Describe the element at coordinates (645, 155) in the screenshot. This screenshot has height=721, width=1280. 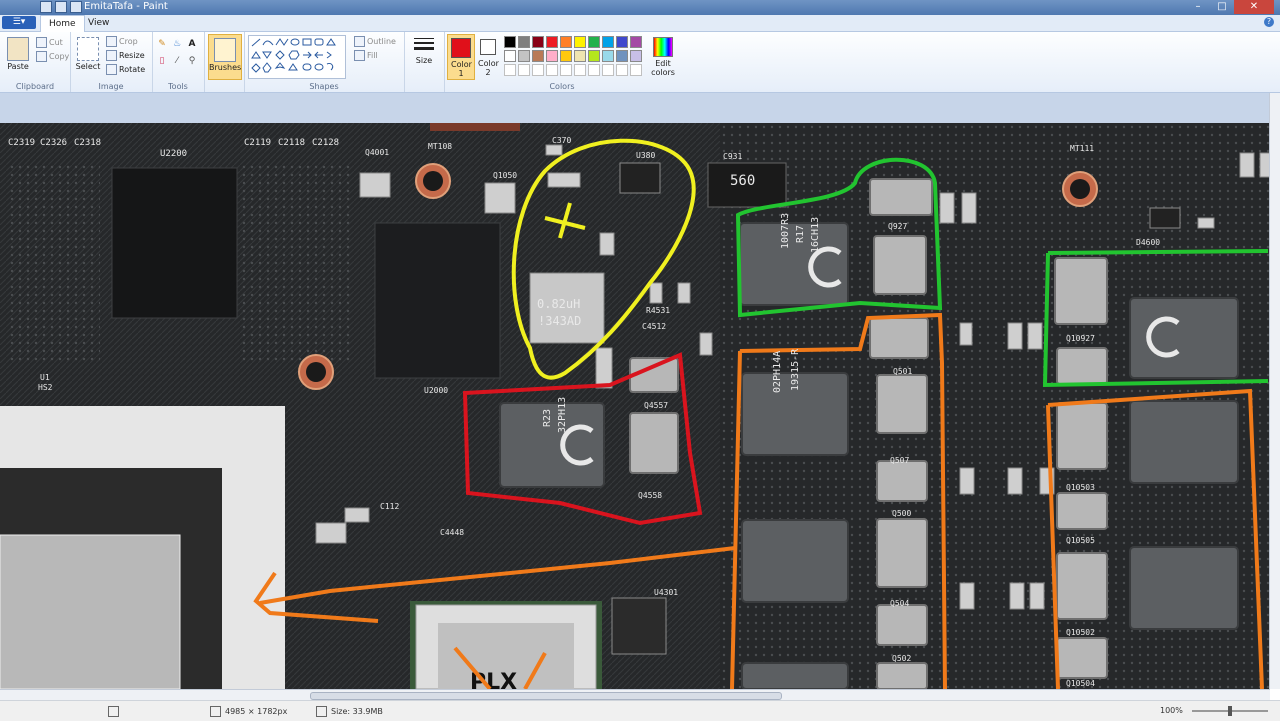
I see `label-u380: U380` at that location.